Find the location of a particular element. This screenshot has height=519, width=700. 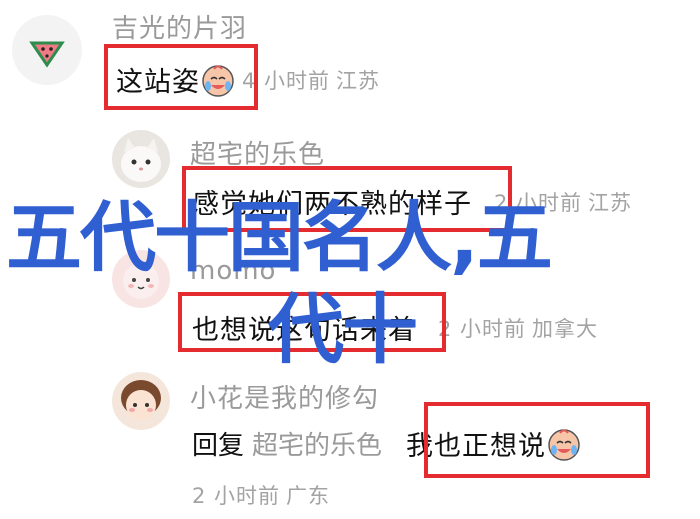

avatar-watermelon is located at coordinates (47, 50).